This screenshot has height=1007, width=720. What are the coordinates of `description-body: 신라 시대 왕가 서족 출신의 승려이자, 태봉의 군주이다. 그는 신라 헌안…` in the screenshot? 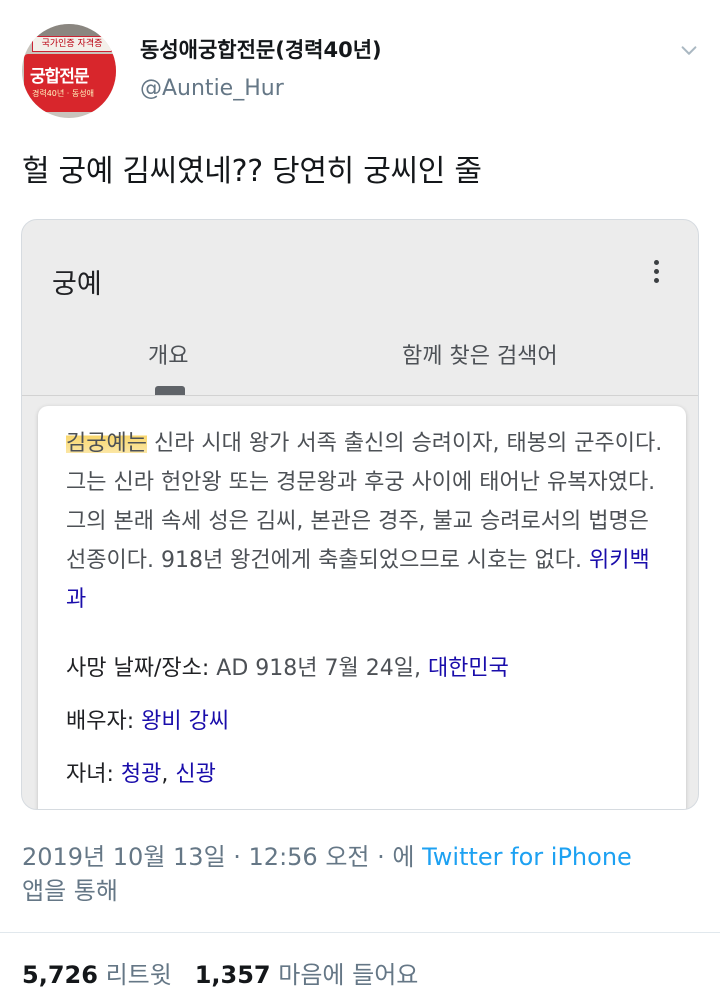 It's located at (364, 502).